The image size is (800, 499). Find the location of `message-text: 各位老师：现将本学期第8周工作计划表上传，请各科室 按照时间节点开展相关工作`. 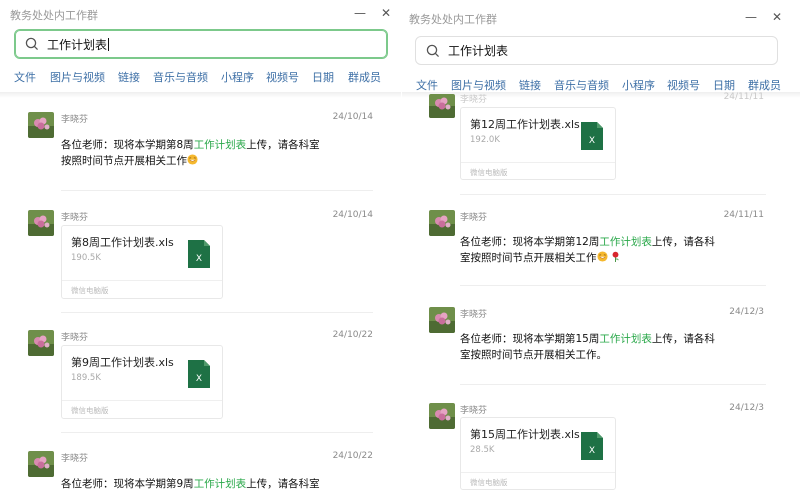

message-text: 各位老师：现将本学期第8周工作计划表上传，请各科室 按照时间节点开展相关工作 is located at coordinates (190, 153).